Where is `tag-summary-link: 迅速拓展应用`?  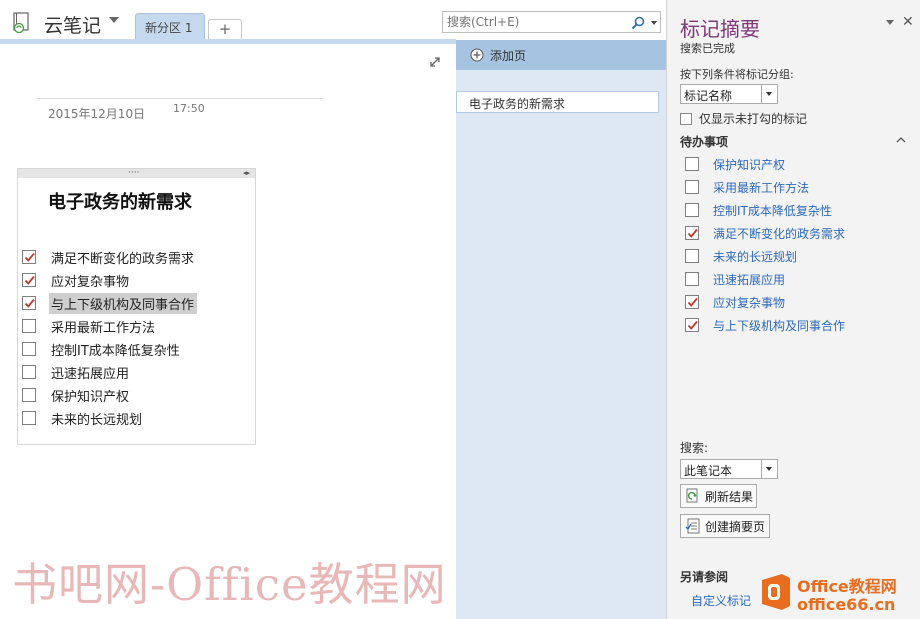 tag-summary-link: 迅速拓展应用 is located at coordinates (749, 279).